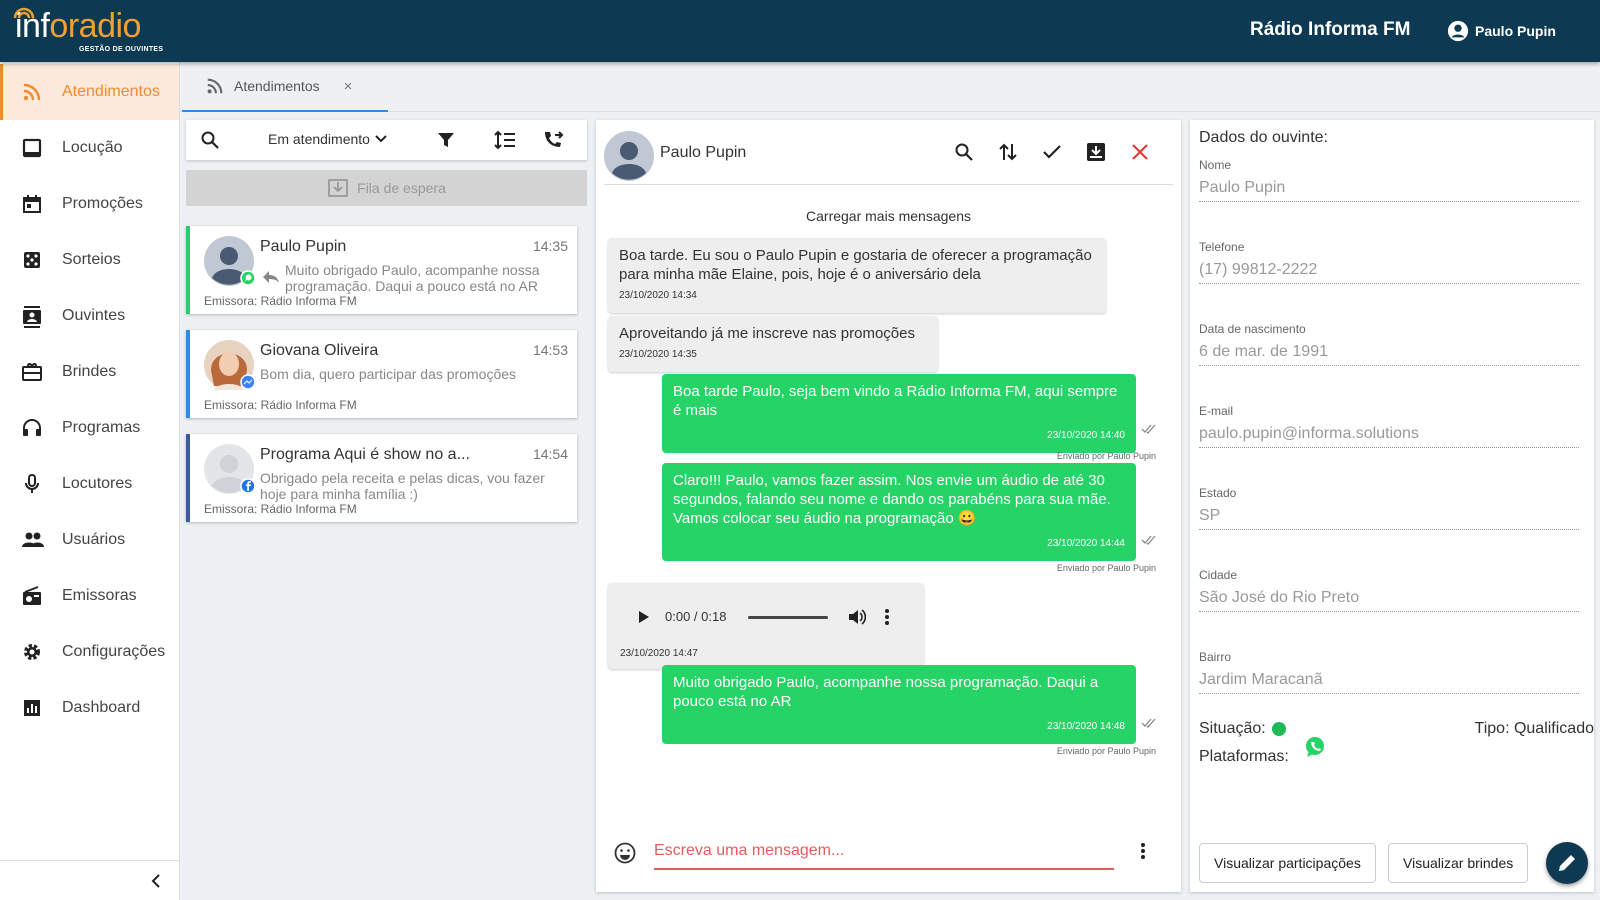 The image size is (1600, 900). I want to click on volume-icon, so click(857, 617).